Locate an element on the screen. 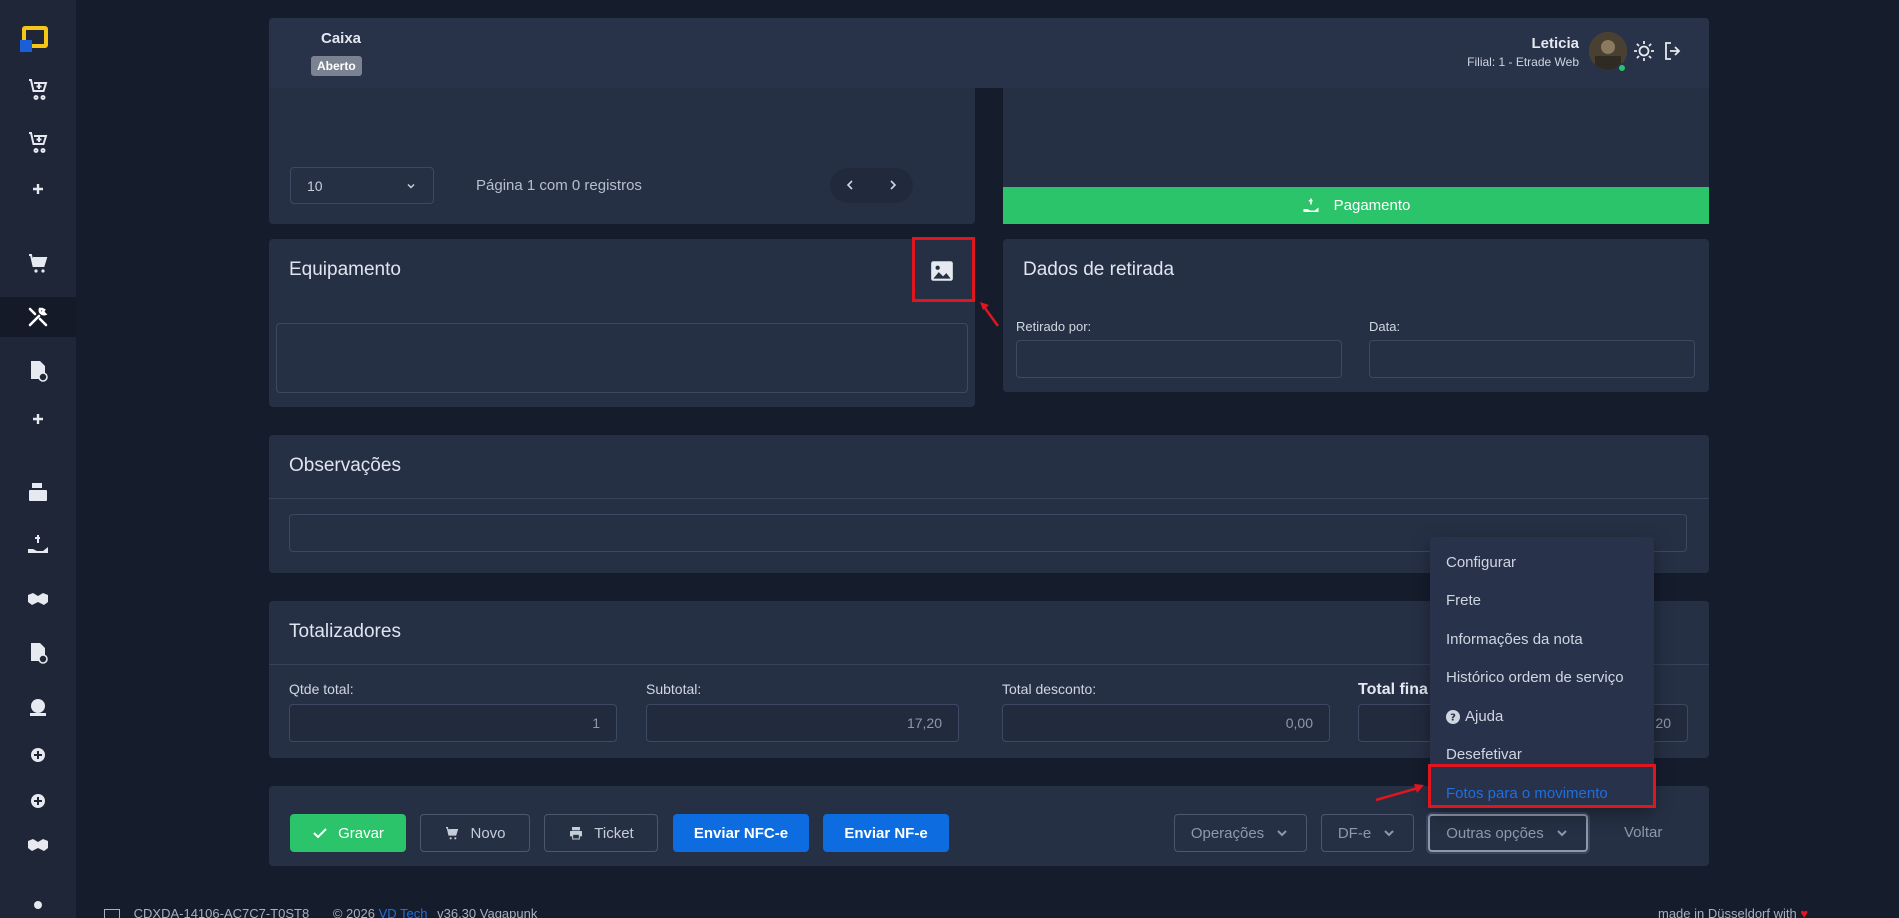  data-label: Data: is located at coordinates (1385, 326).